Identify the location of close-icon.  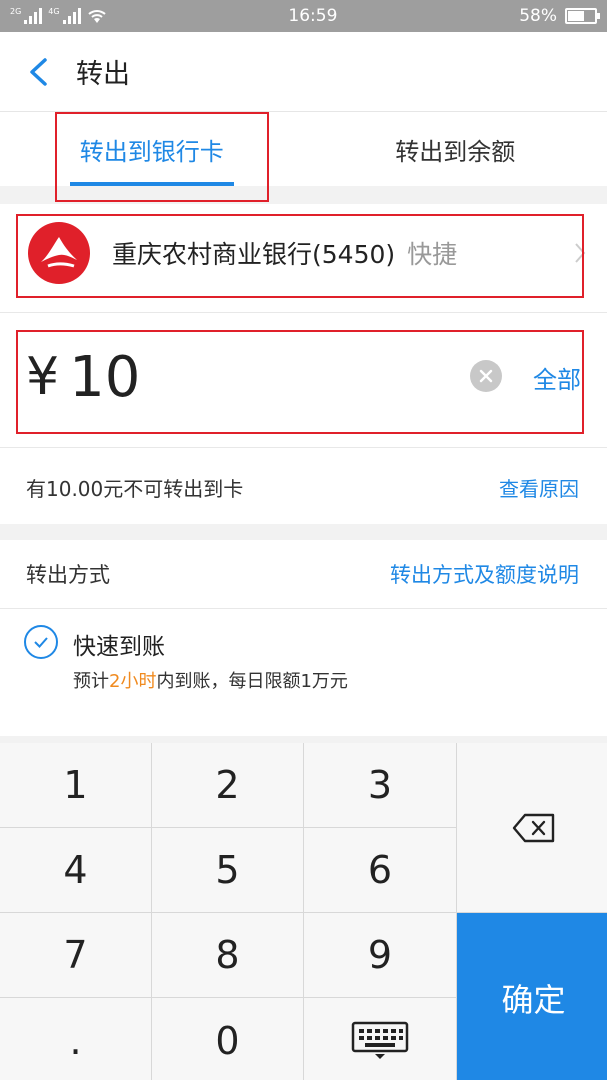
(486, 376).